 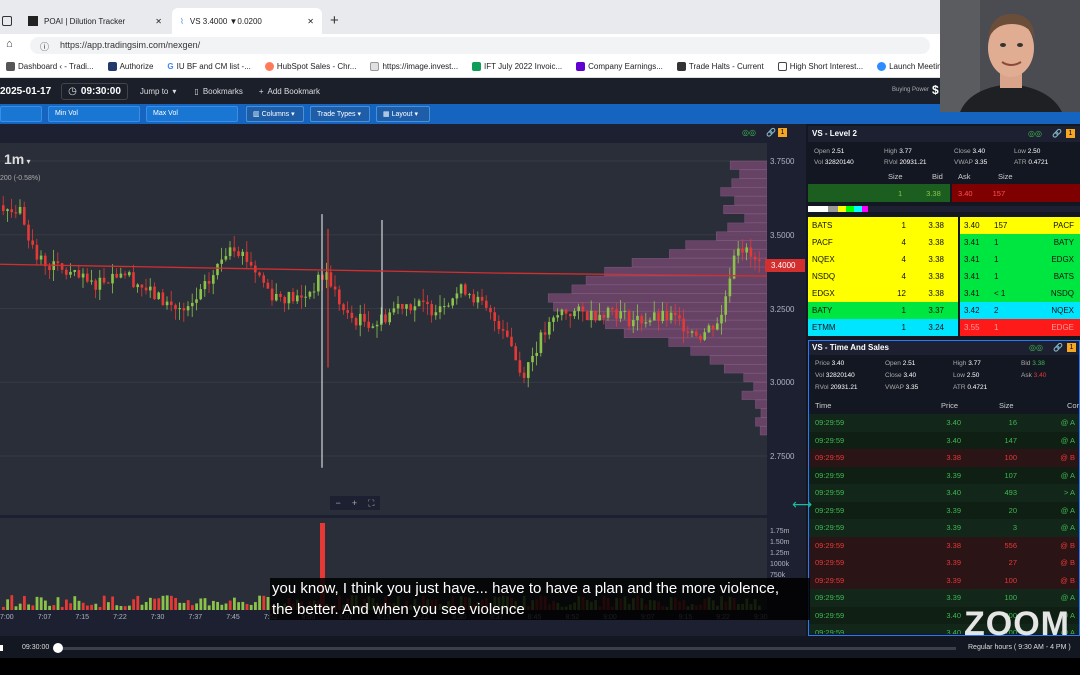 I want to click on bid-size-header: Size, so click(x=895, y=176).